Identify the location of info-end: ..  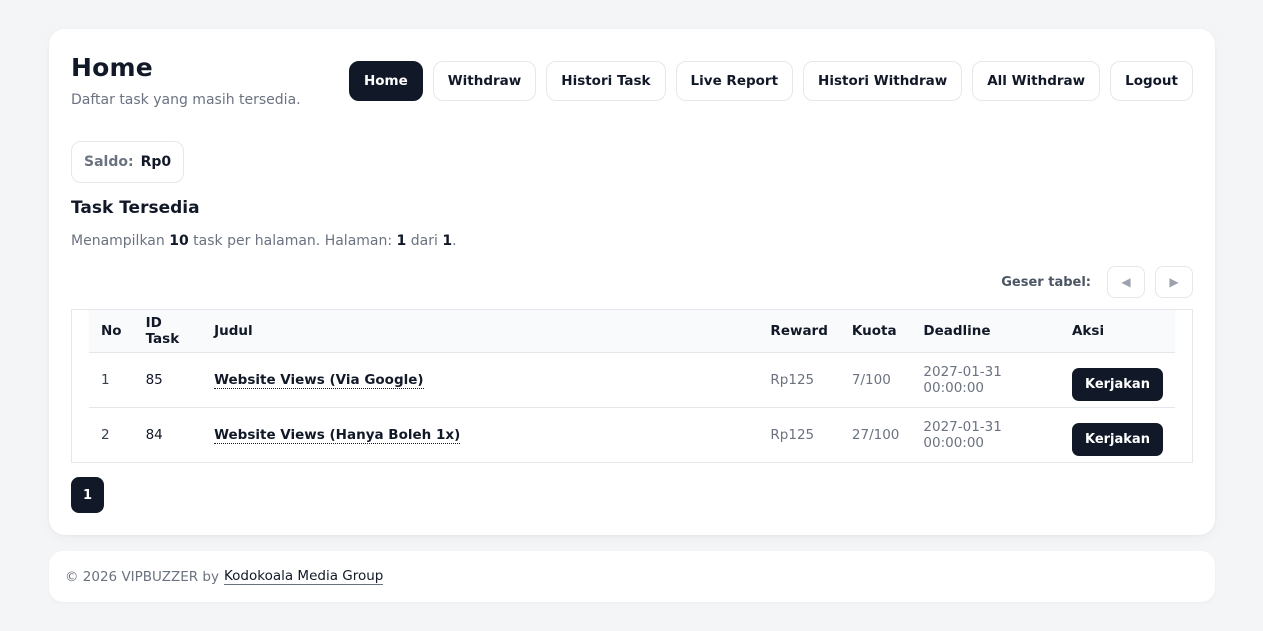
(454, 241).